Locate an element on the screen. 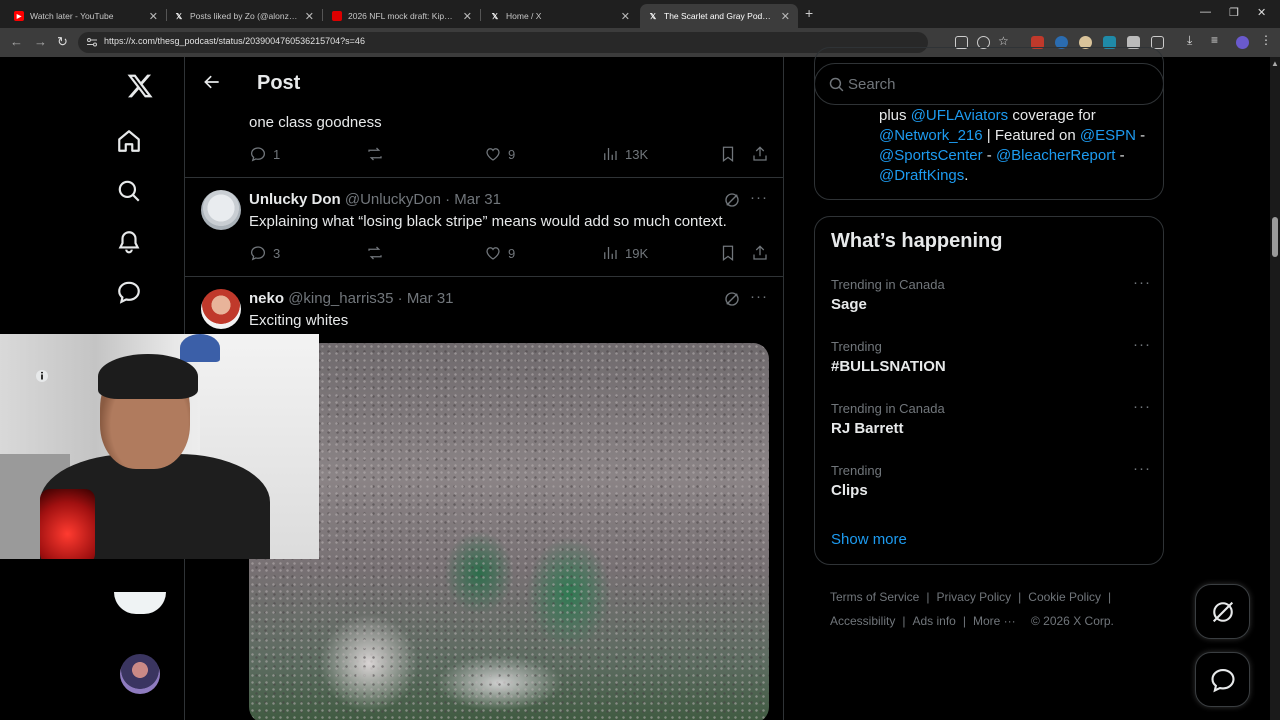  views-button: 13K is located at coordinates (624, 154).